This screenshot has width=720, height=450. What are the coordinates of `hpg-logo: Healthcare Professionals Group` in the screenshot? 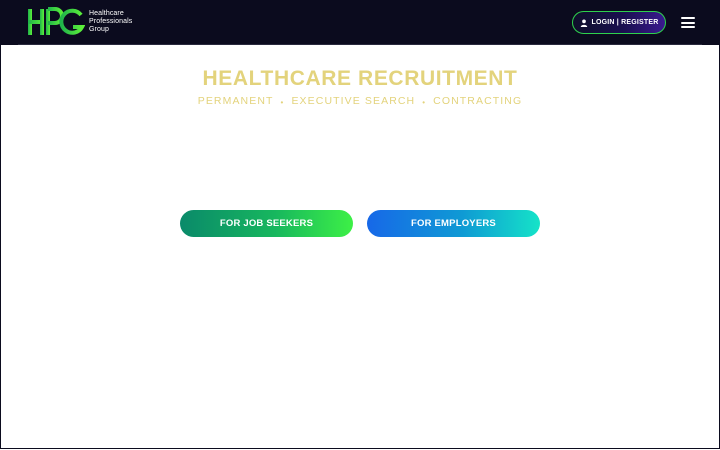 It's located at (79, 22).